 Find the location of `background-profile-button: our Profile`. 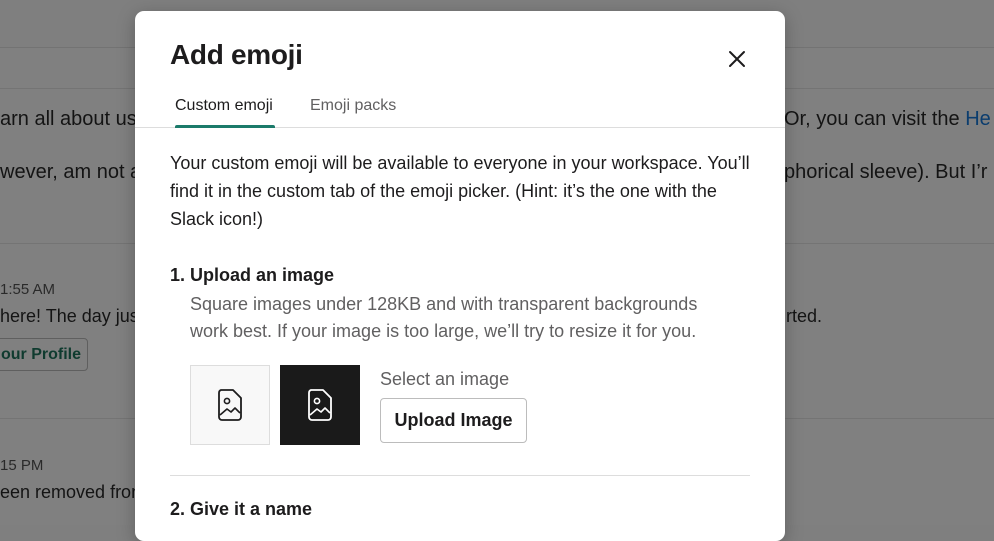

background-profile-button: our Profile is located at coordinates (44, 354).